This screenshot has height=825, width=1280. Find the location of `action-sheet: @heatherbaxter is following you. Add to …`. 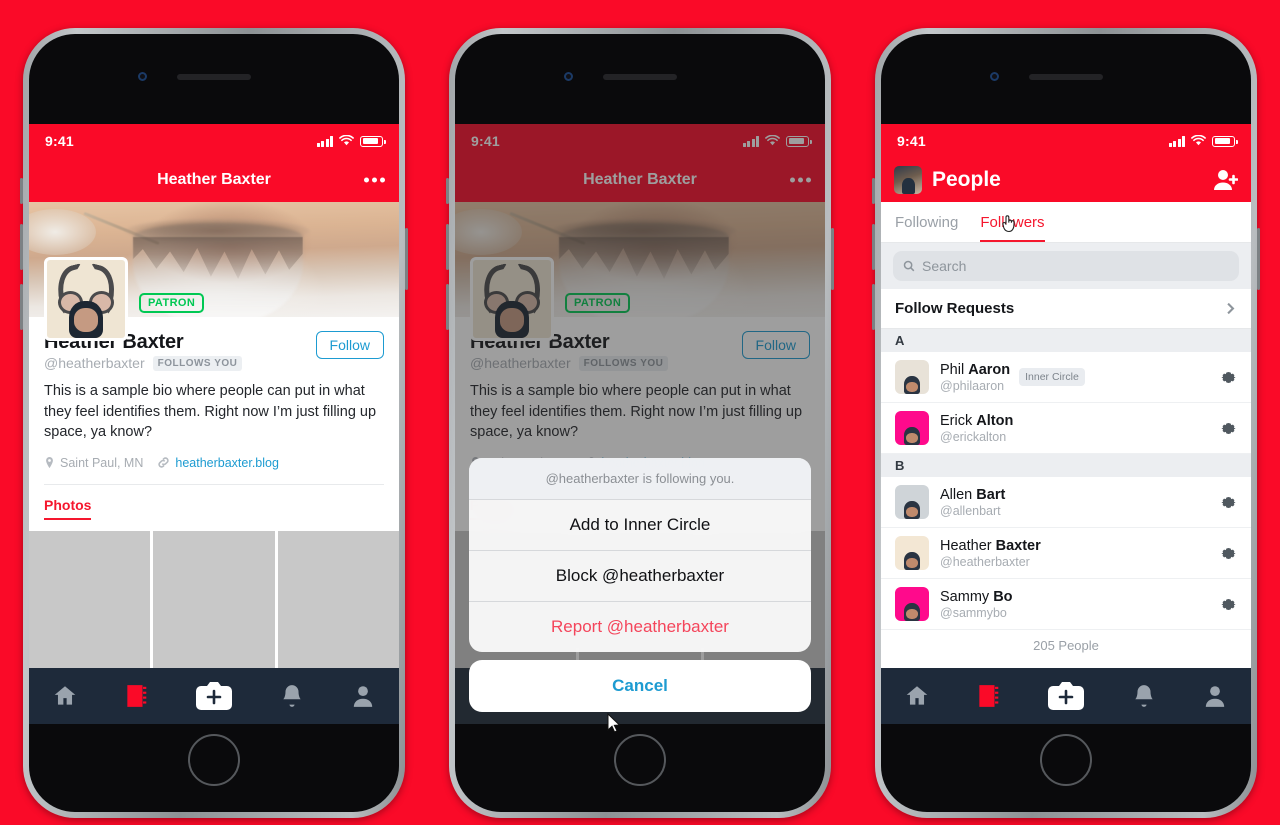

action-sheet: @heatherbaxter is following you. Add to … is located at coordinates (640, 585).